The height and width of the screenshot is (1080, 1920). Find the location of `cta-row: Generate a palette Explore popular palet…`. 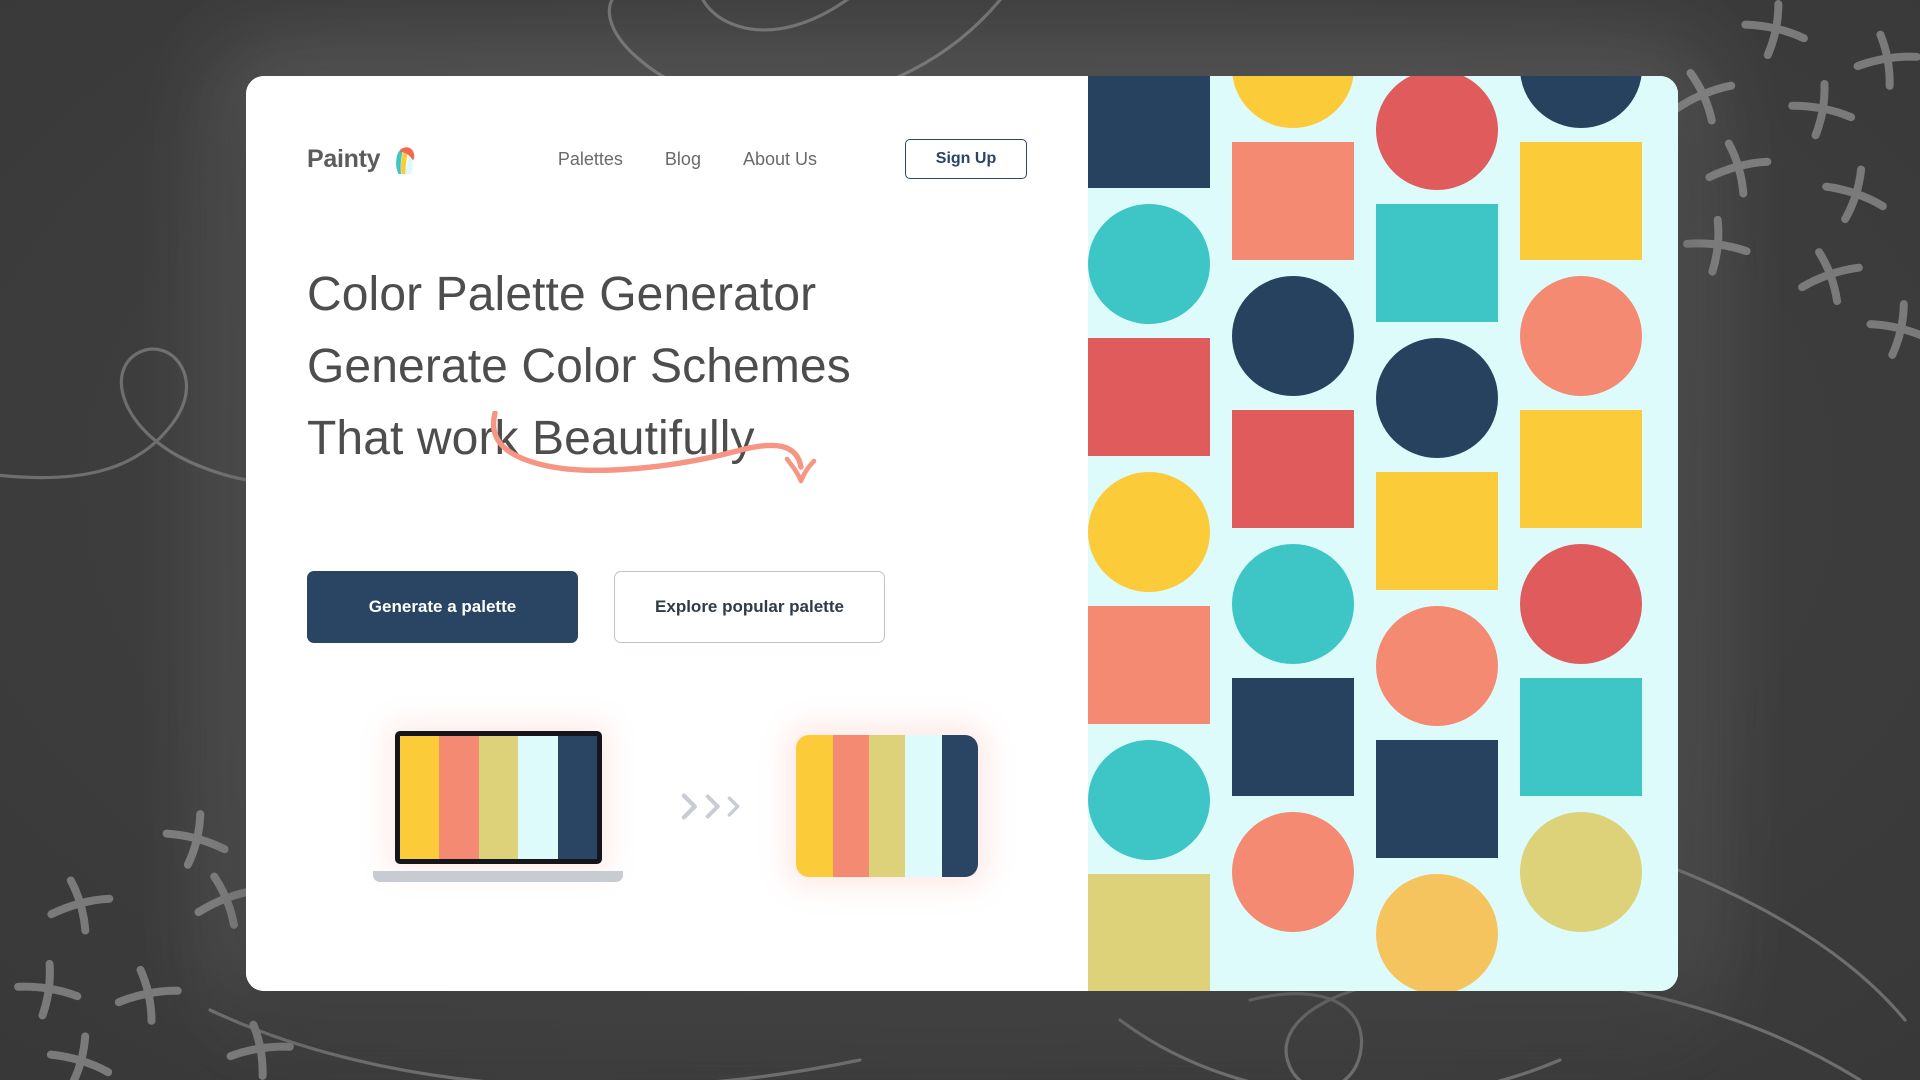

cta-row: Generate a palette Explore popular palet… is located at coordinates (596, 607).